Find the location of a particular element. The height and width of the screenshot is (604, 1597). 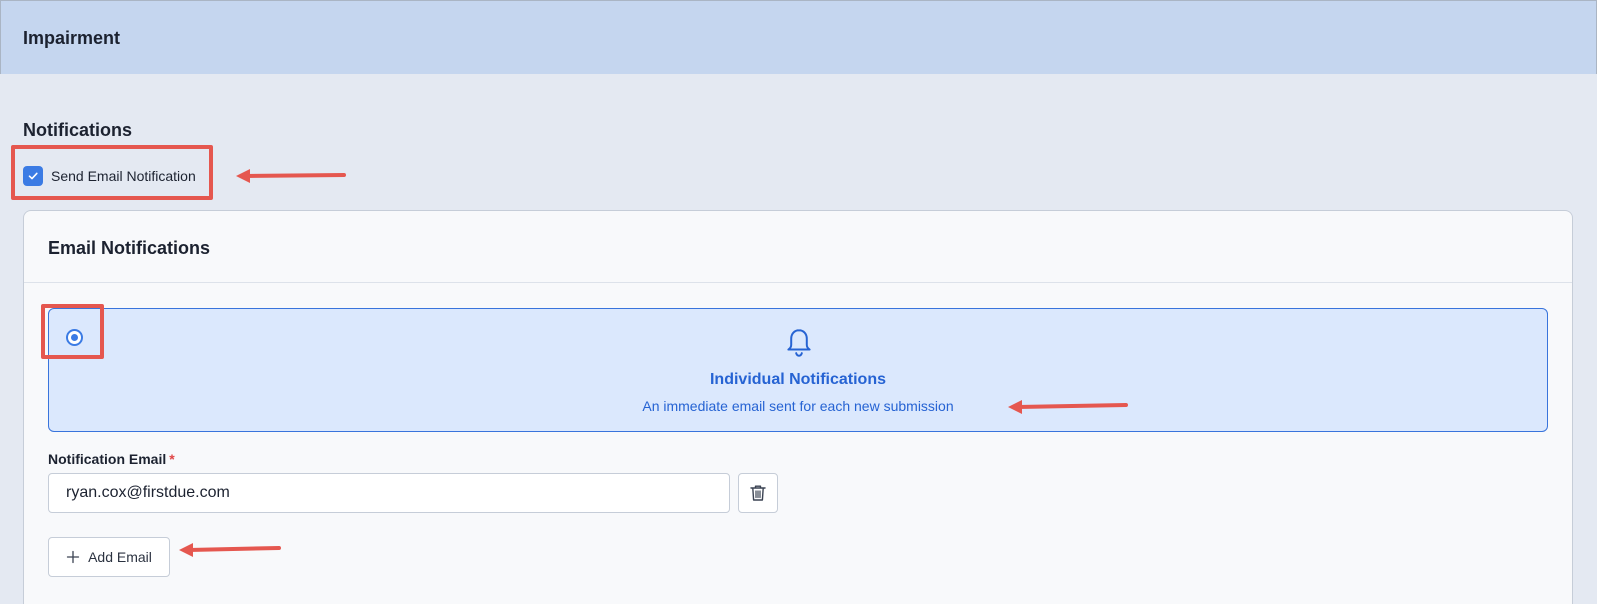

notification-email-label: Notification Email * is located at coordinates (111, 459).